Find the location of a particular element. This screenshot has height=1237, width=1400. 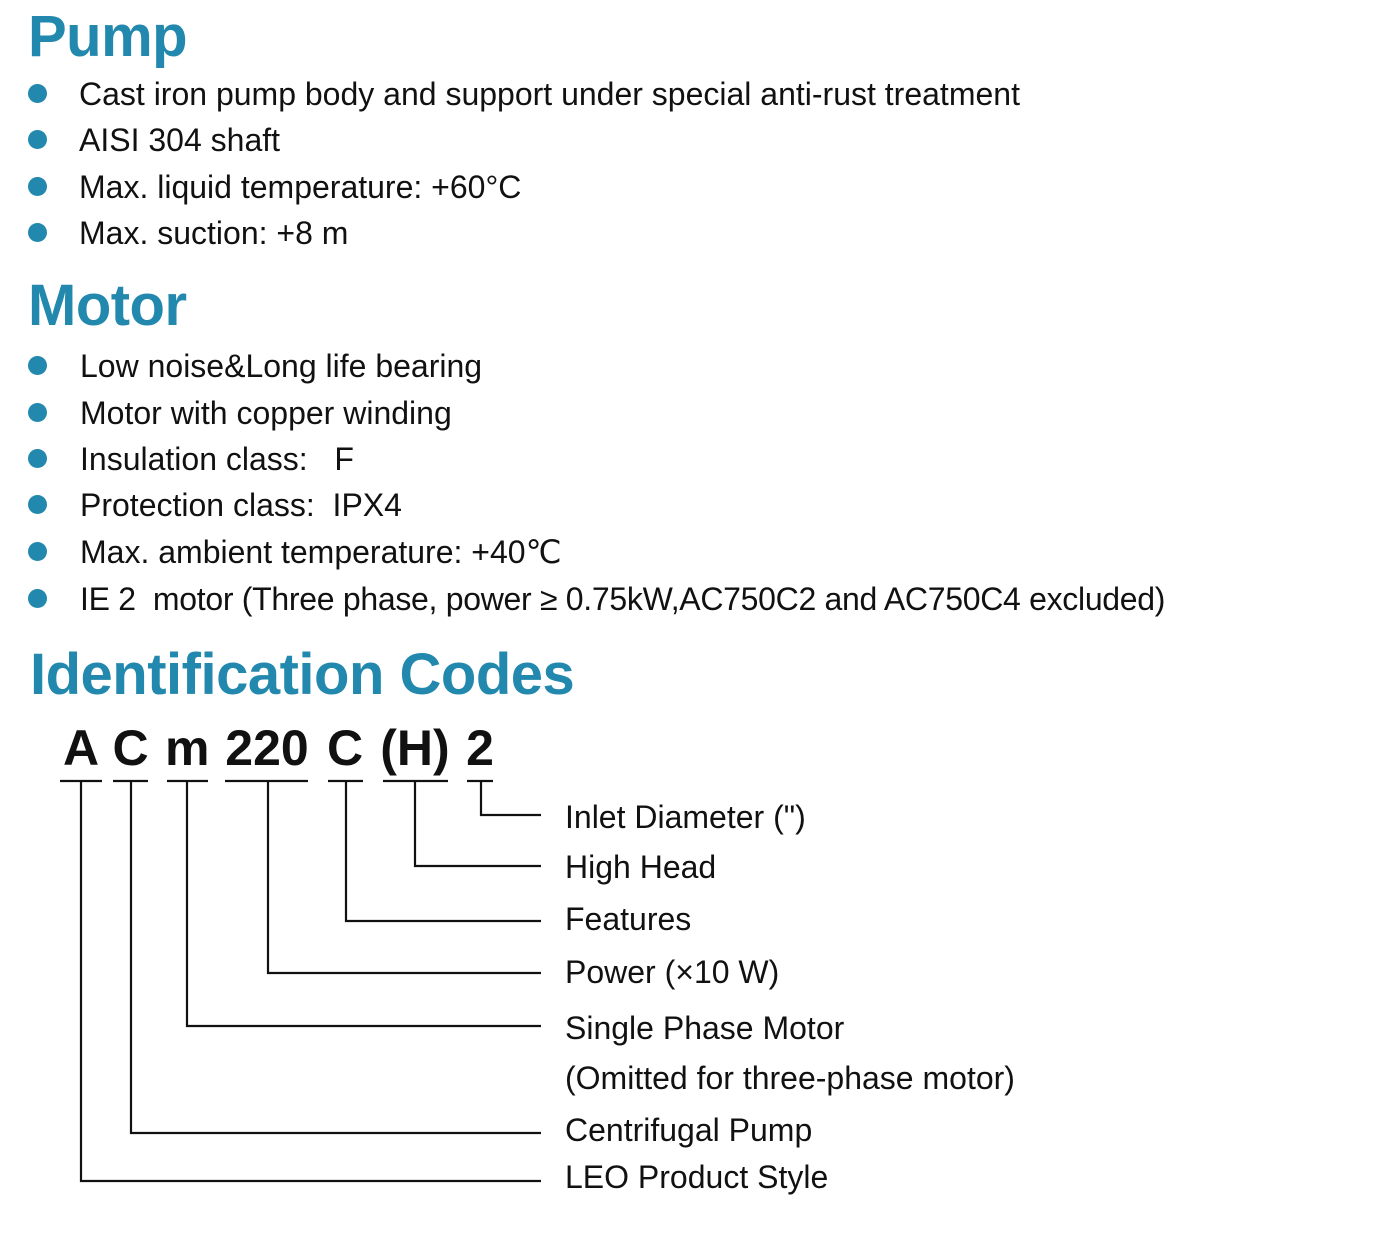

connector-features is located at coordinates (442, 852).